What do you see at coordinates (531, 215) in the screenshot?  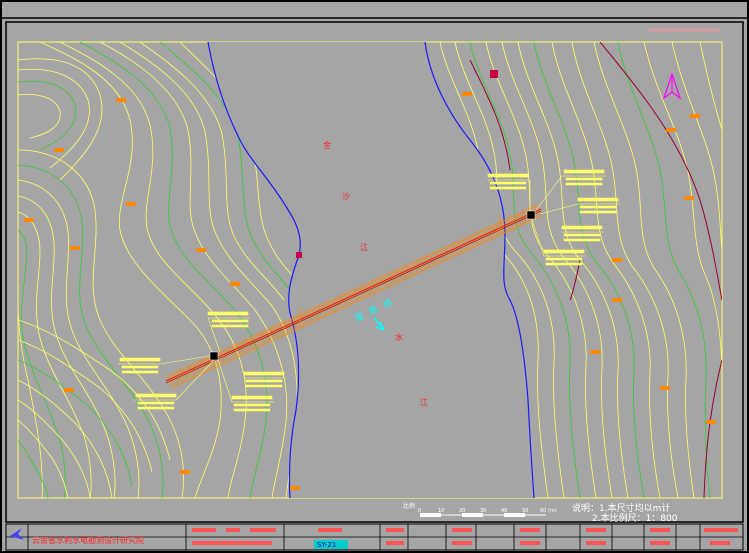 I see `east-anchor` at bounding box center [531, 215].